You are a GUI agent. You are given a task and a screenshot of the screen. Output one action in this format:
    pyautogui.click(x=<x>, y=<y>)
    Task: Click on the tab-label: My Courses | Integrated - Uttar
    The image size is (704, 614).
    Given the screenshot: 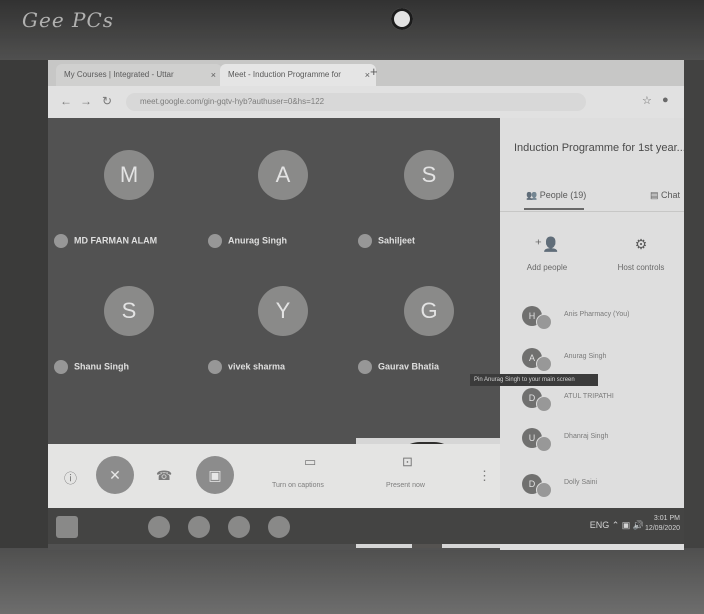 What is the action you would take?
    pyautogui.click(x=119, y=74)
    